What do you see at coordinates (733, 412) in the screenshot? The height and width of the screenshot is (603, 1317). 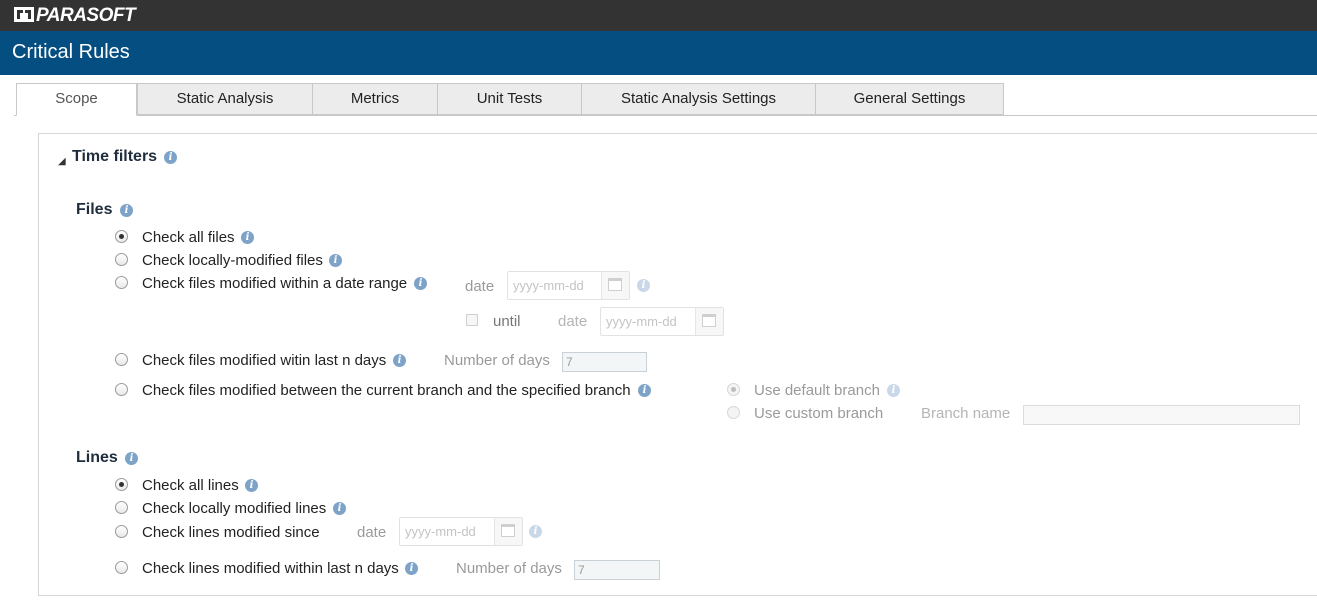 I see `radio-use-custom-branch` at bounding box center [733, 412].